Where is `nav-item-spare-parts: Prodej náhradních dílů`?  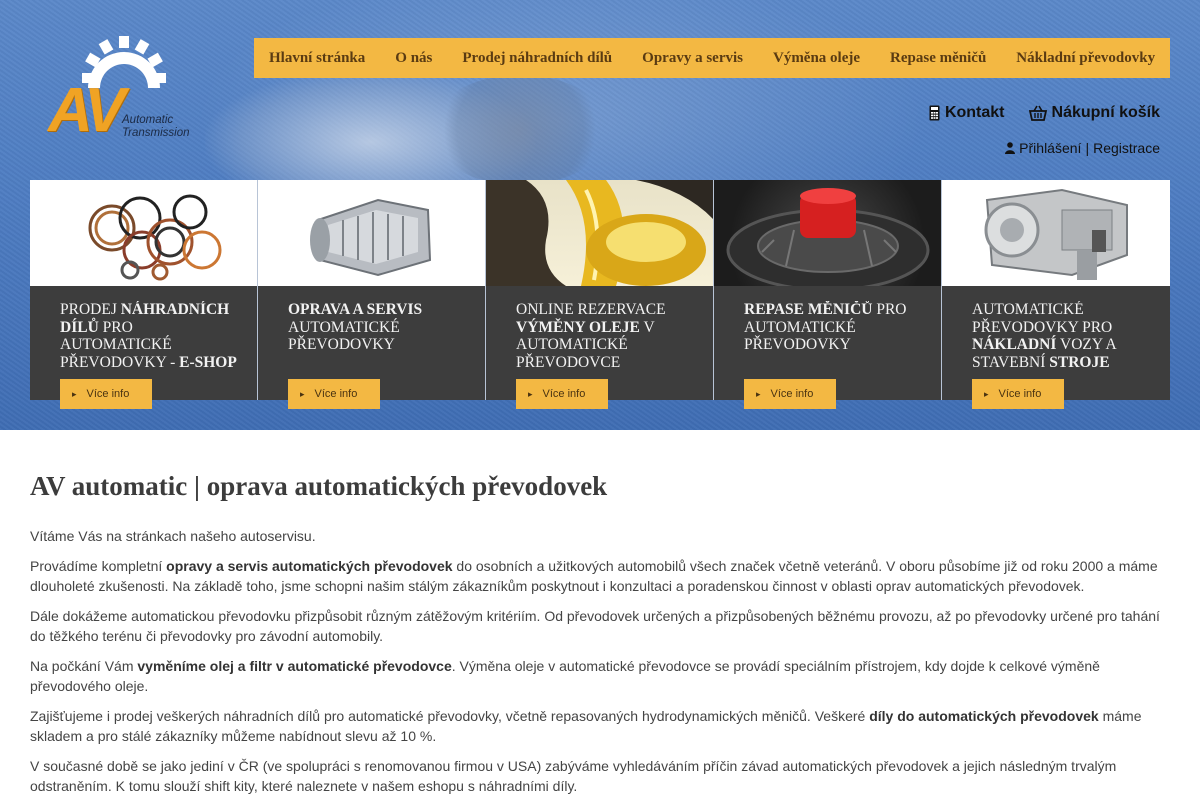 nav-item-spare-parts: Prodej náhradních dílů is located at coordinates (537, 58).